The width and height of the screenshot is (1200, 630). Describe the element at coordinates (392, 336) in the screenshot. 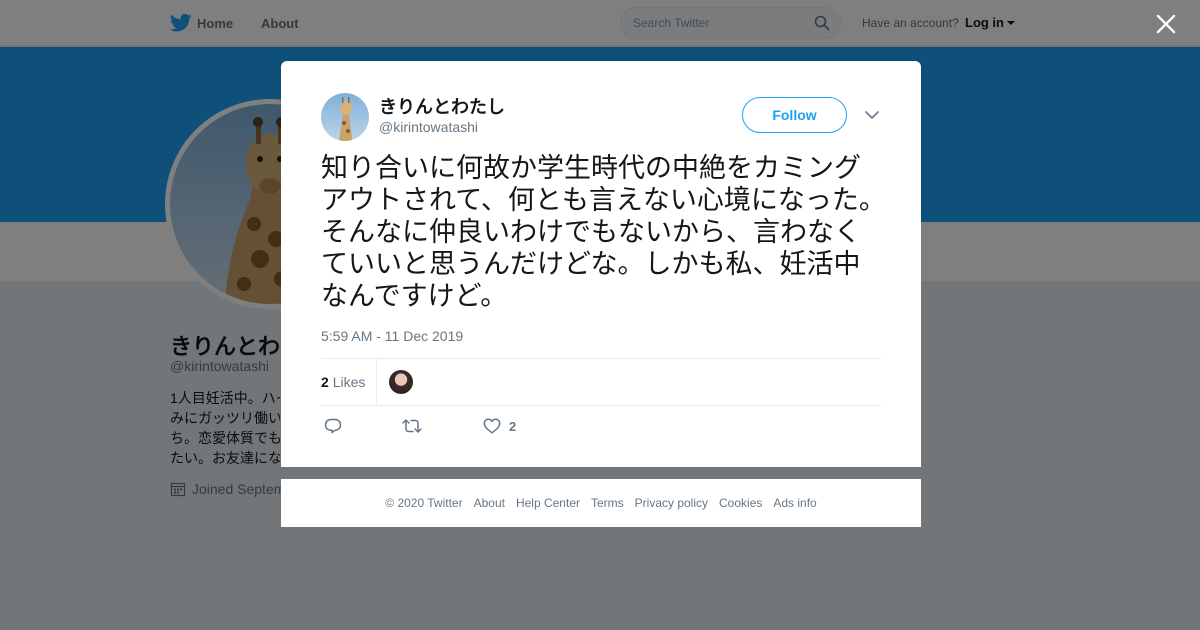

I see `tweet-timestamp: 5:59 AM - 11 Dec 2019` at that location.